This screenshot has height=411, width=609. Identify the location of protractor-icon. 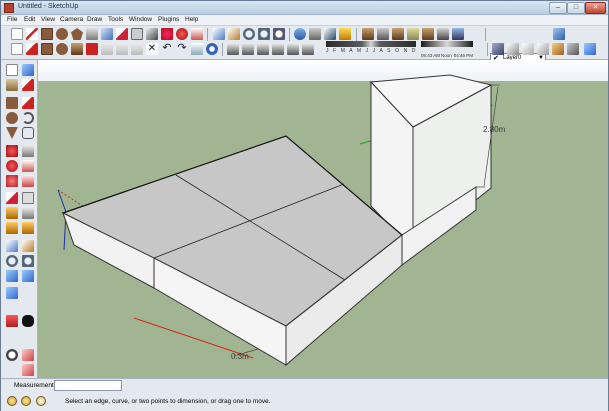
(152, 34).